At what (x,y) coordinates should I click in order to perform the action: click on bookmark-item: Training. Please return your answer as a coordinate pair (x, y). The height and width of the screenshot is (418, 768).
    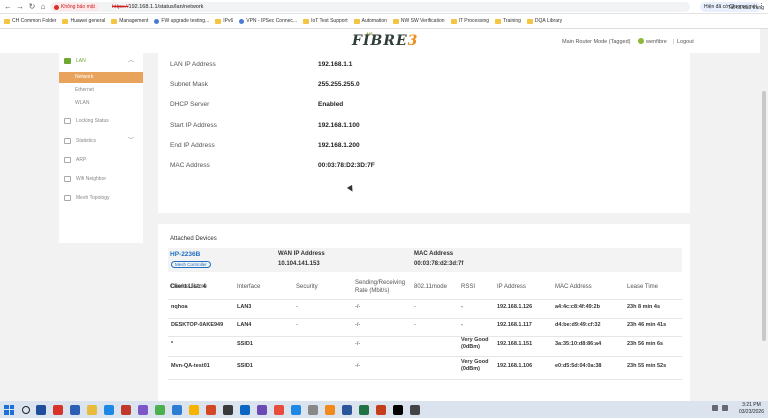
    Looking at the image, I should click on (508, 21).